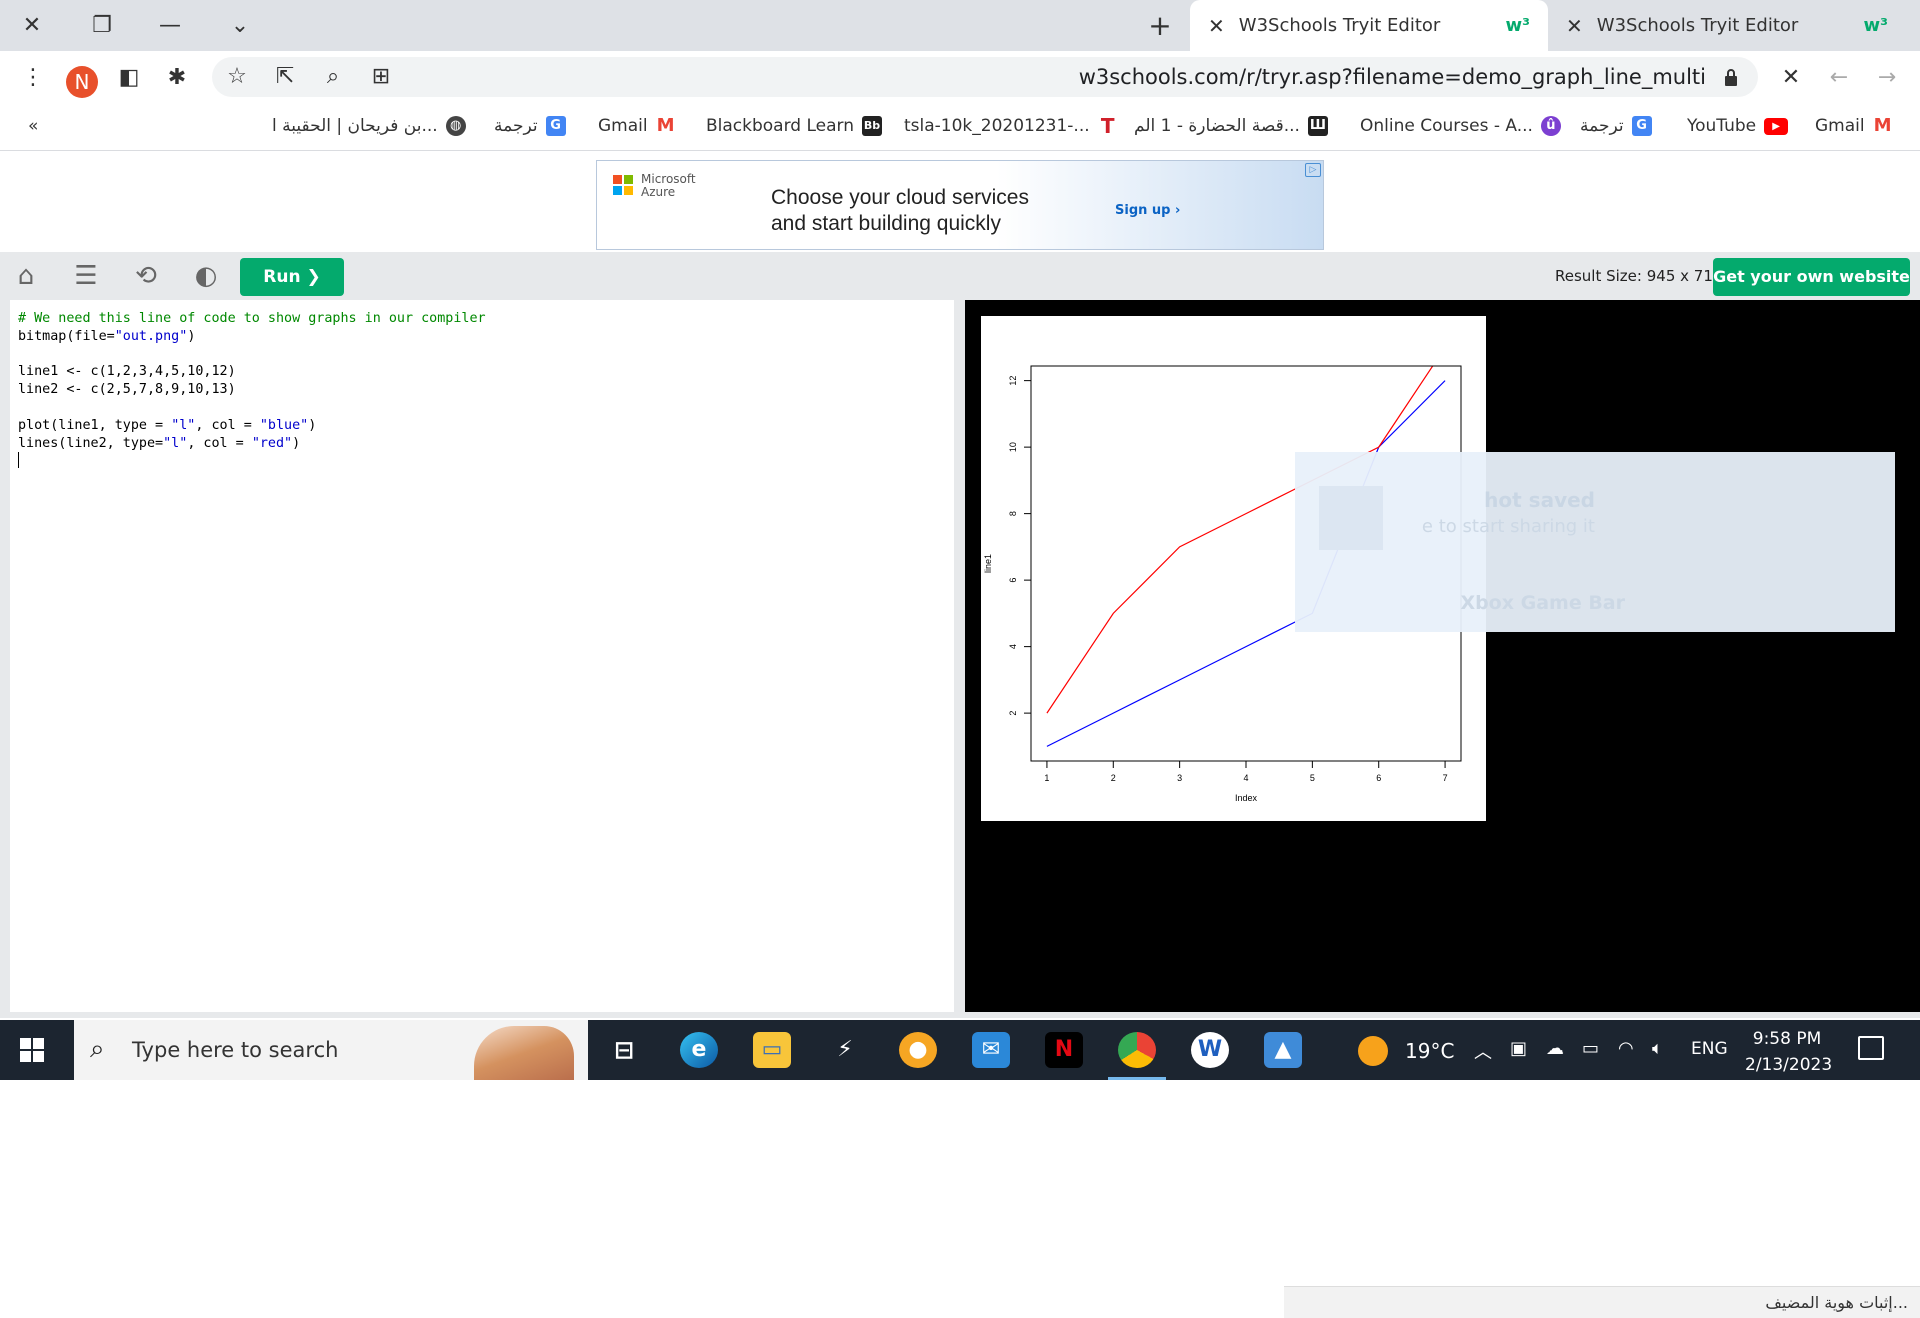  I want to click on tab-active: ✕ W3Schools Tryit Editor w³, so click(1369, 25).